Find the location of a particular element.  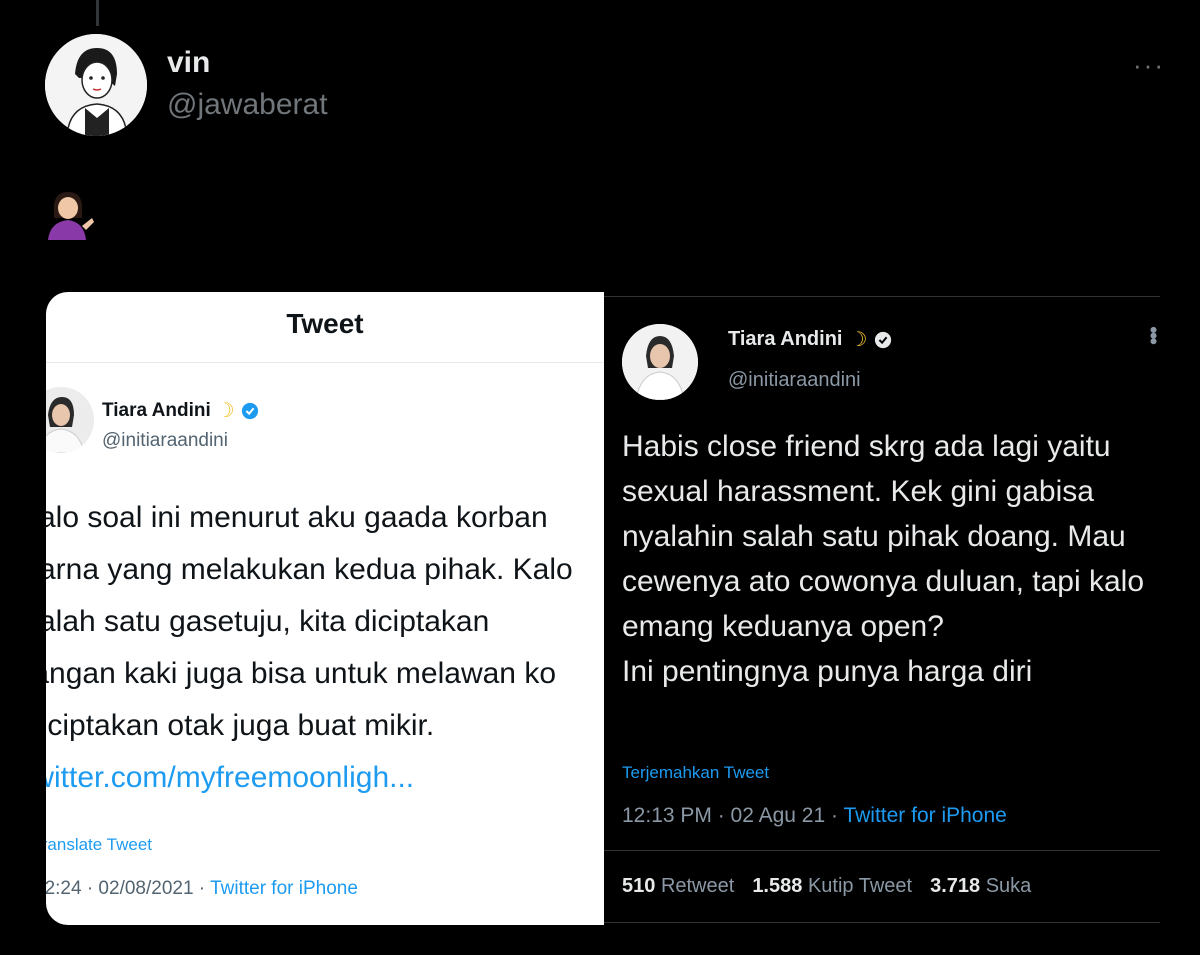

tweet-timestamp: 12:13 PM · 02 Agu 21 · is located at coordinates (733, 815).